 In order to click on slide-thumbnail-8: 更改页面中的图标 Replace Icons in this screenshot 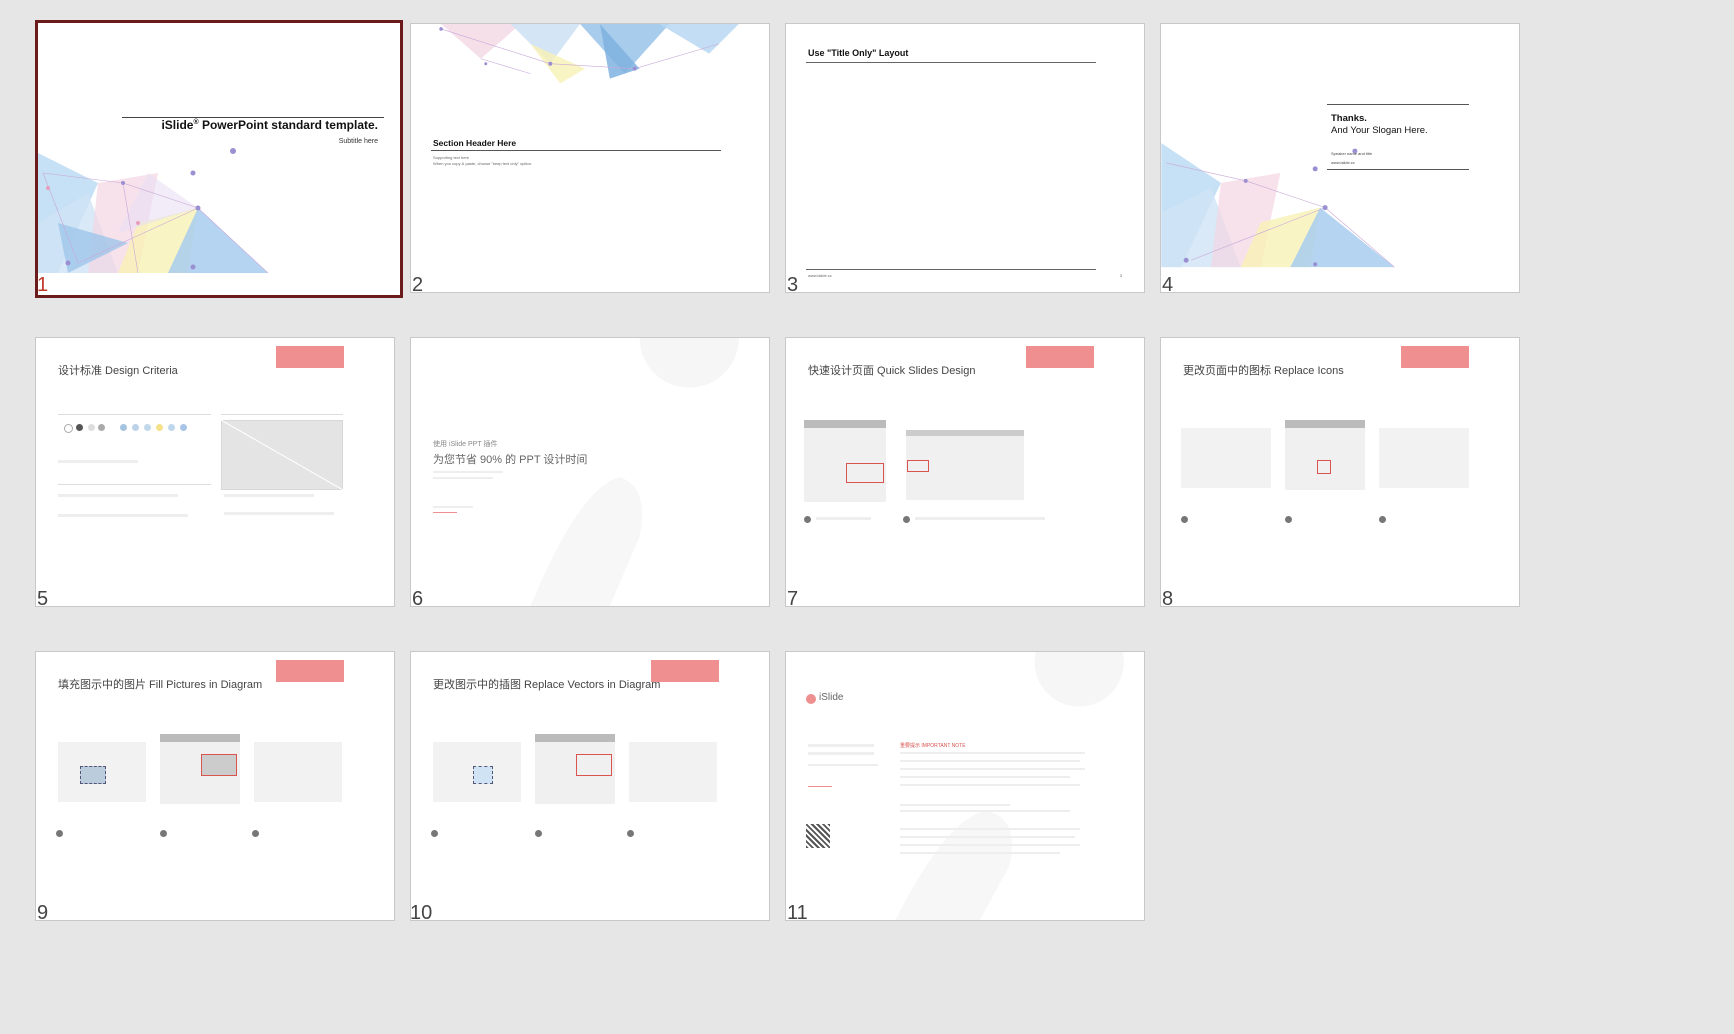, I will do `click(1340, 472)`.